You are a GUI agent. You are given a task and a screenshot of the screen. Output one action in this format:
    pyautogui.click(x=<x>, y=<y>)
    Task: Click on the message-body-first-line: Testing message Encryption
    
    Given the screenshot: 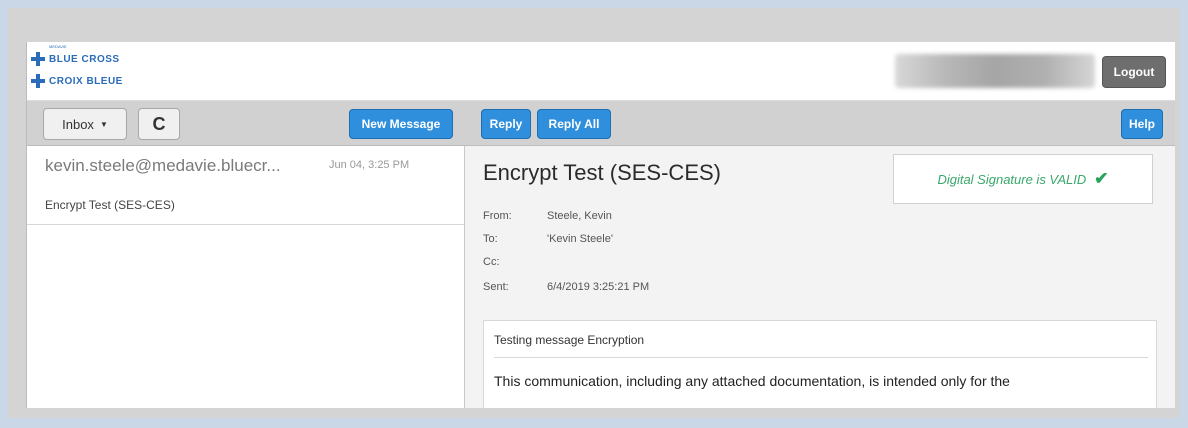 What is the action you would take?
    pyautogui.click(x=569, y=340)
    